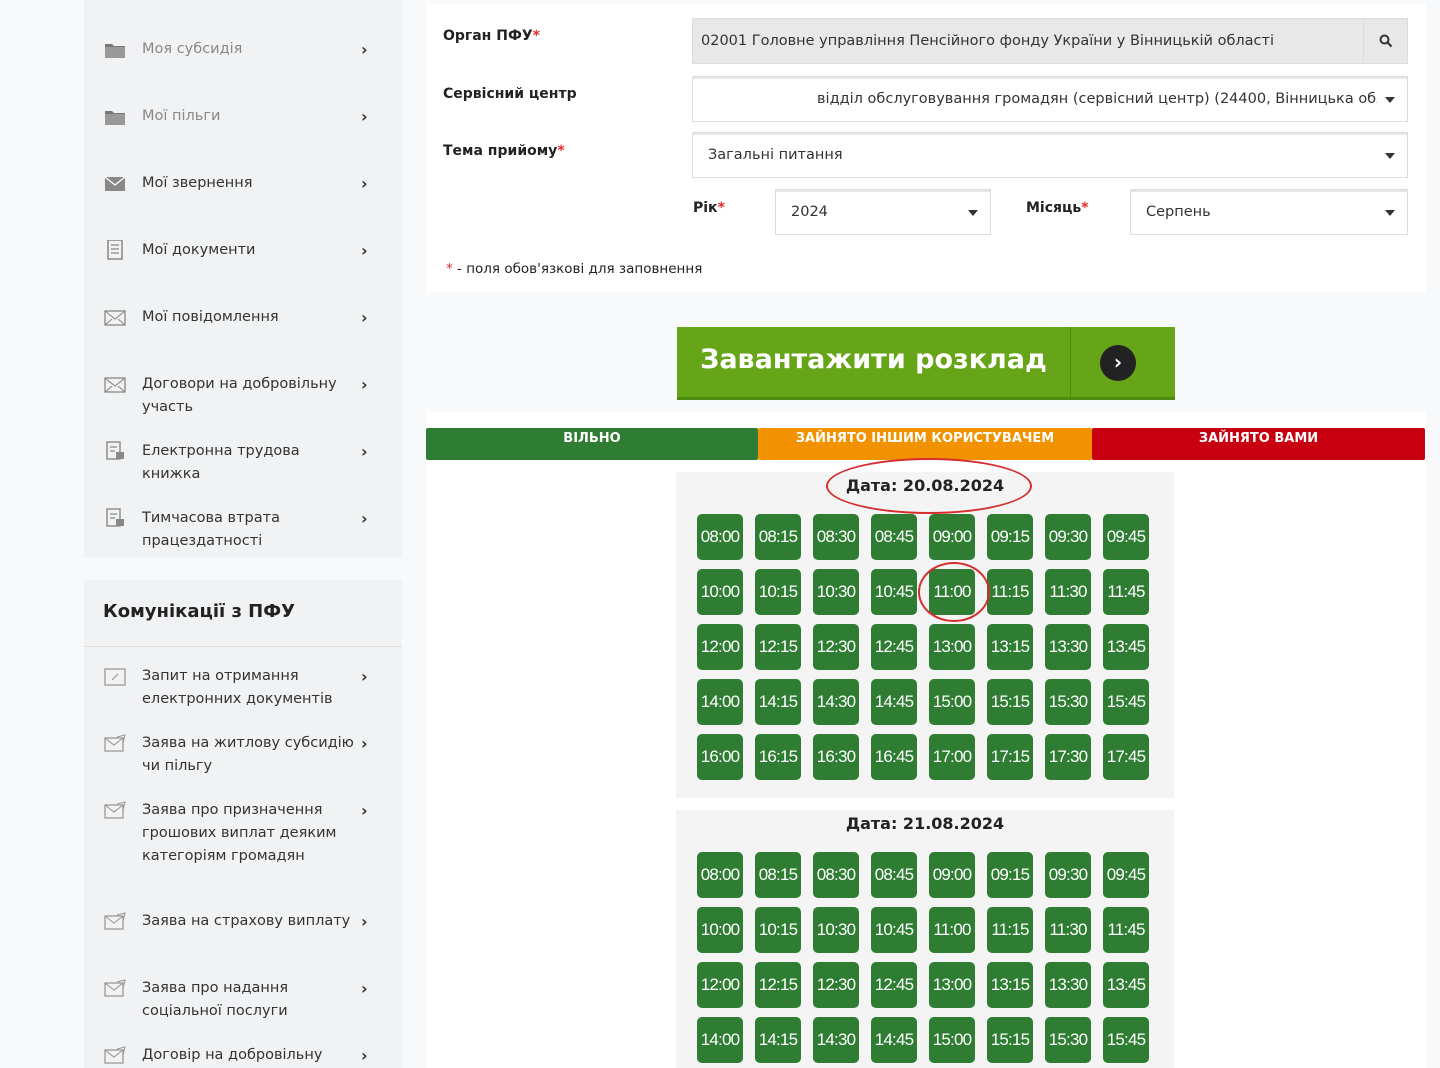 The height and width of the screenshot is (1068, 1440). Describe the element at coordinates (894, 757) in the screenshot. I see `time-slot-button: 16:45` at that location.